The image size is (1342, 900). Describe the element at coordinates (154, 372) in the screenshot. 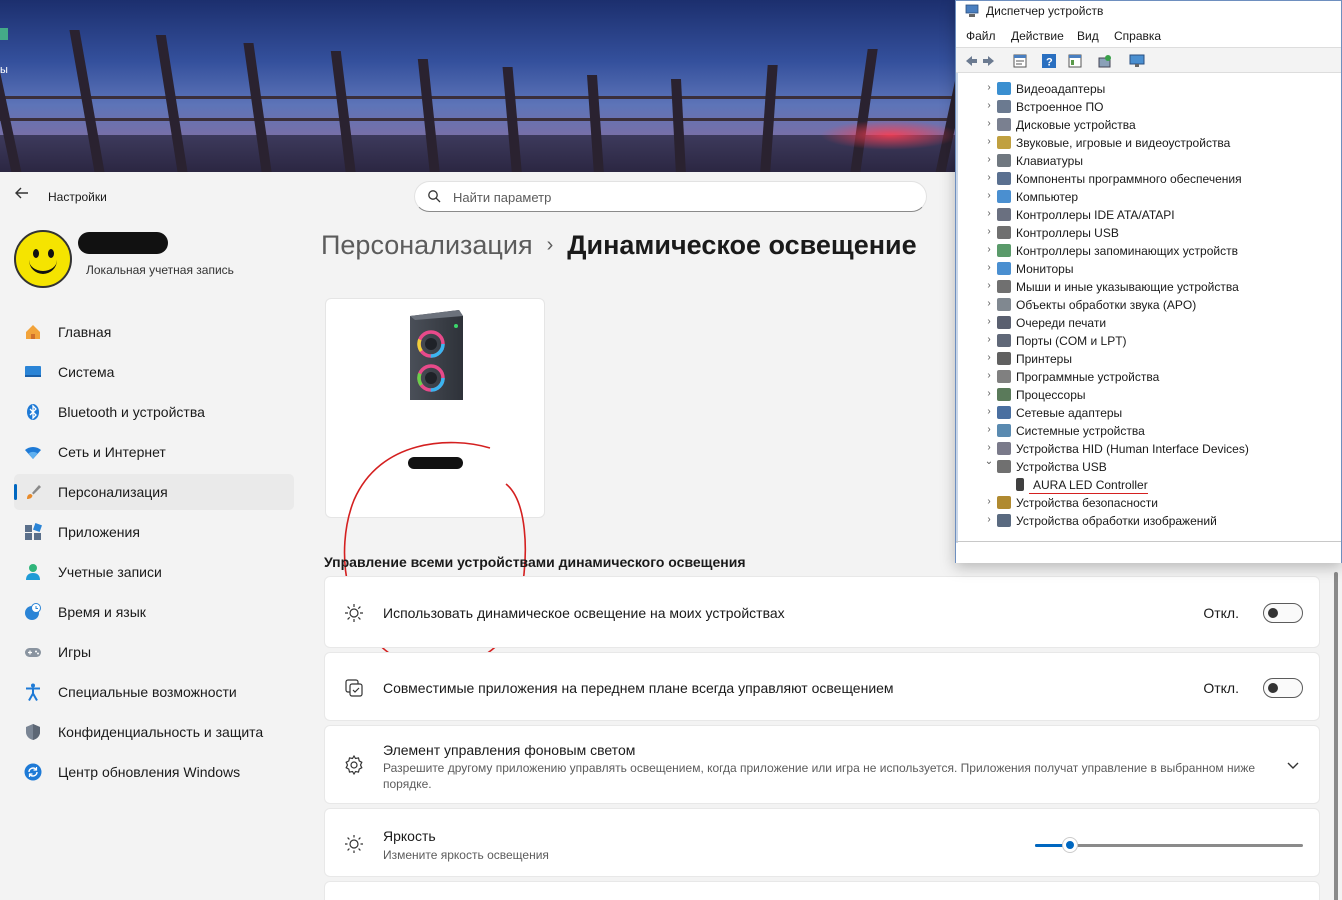

I see `sidebar-item-system: Система` at that location.